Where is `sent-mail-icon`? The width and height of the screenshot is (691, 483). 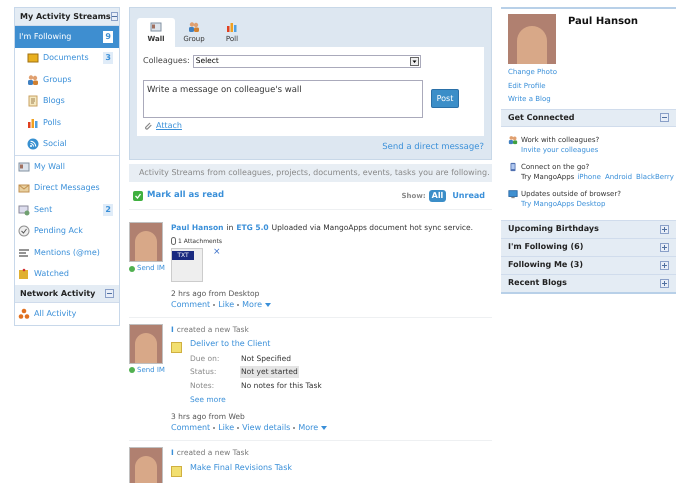
sent-mail-icon is located at coordinates (24, 210).